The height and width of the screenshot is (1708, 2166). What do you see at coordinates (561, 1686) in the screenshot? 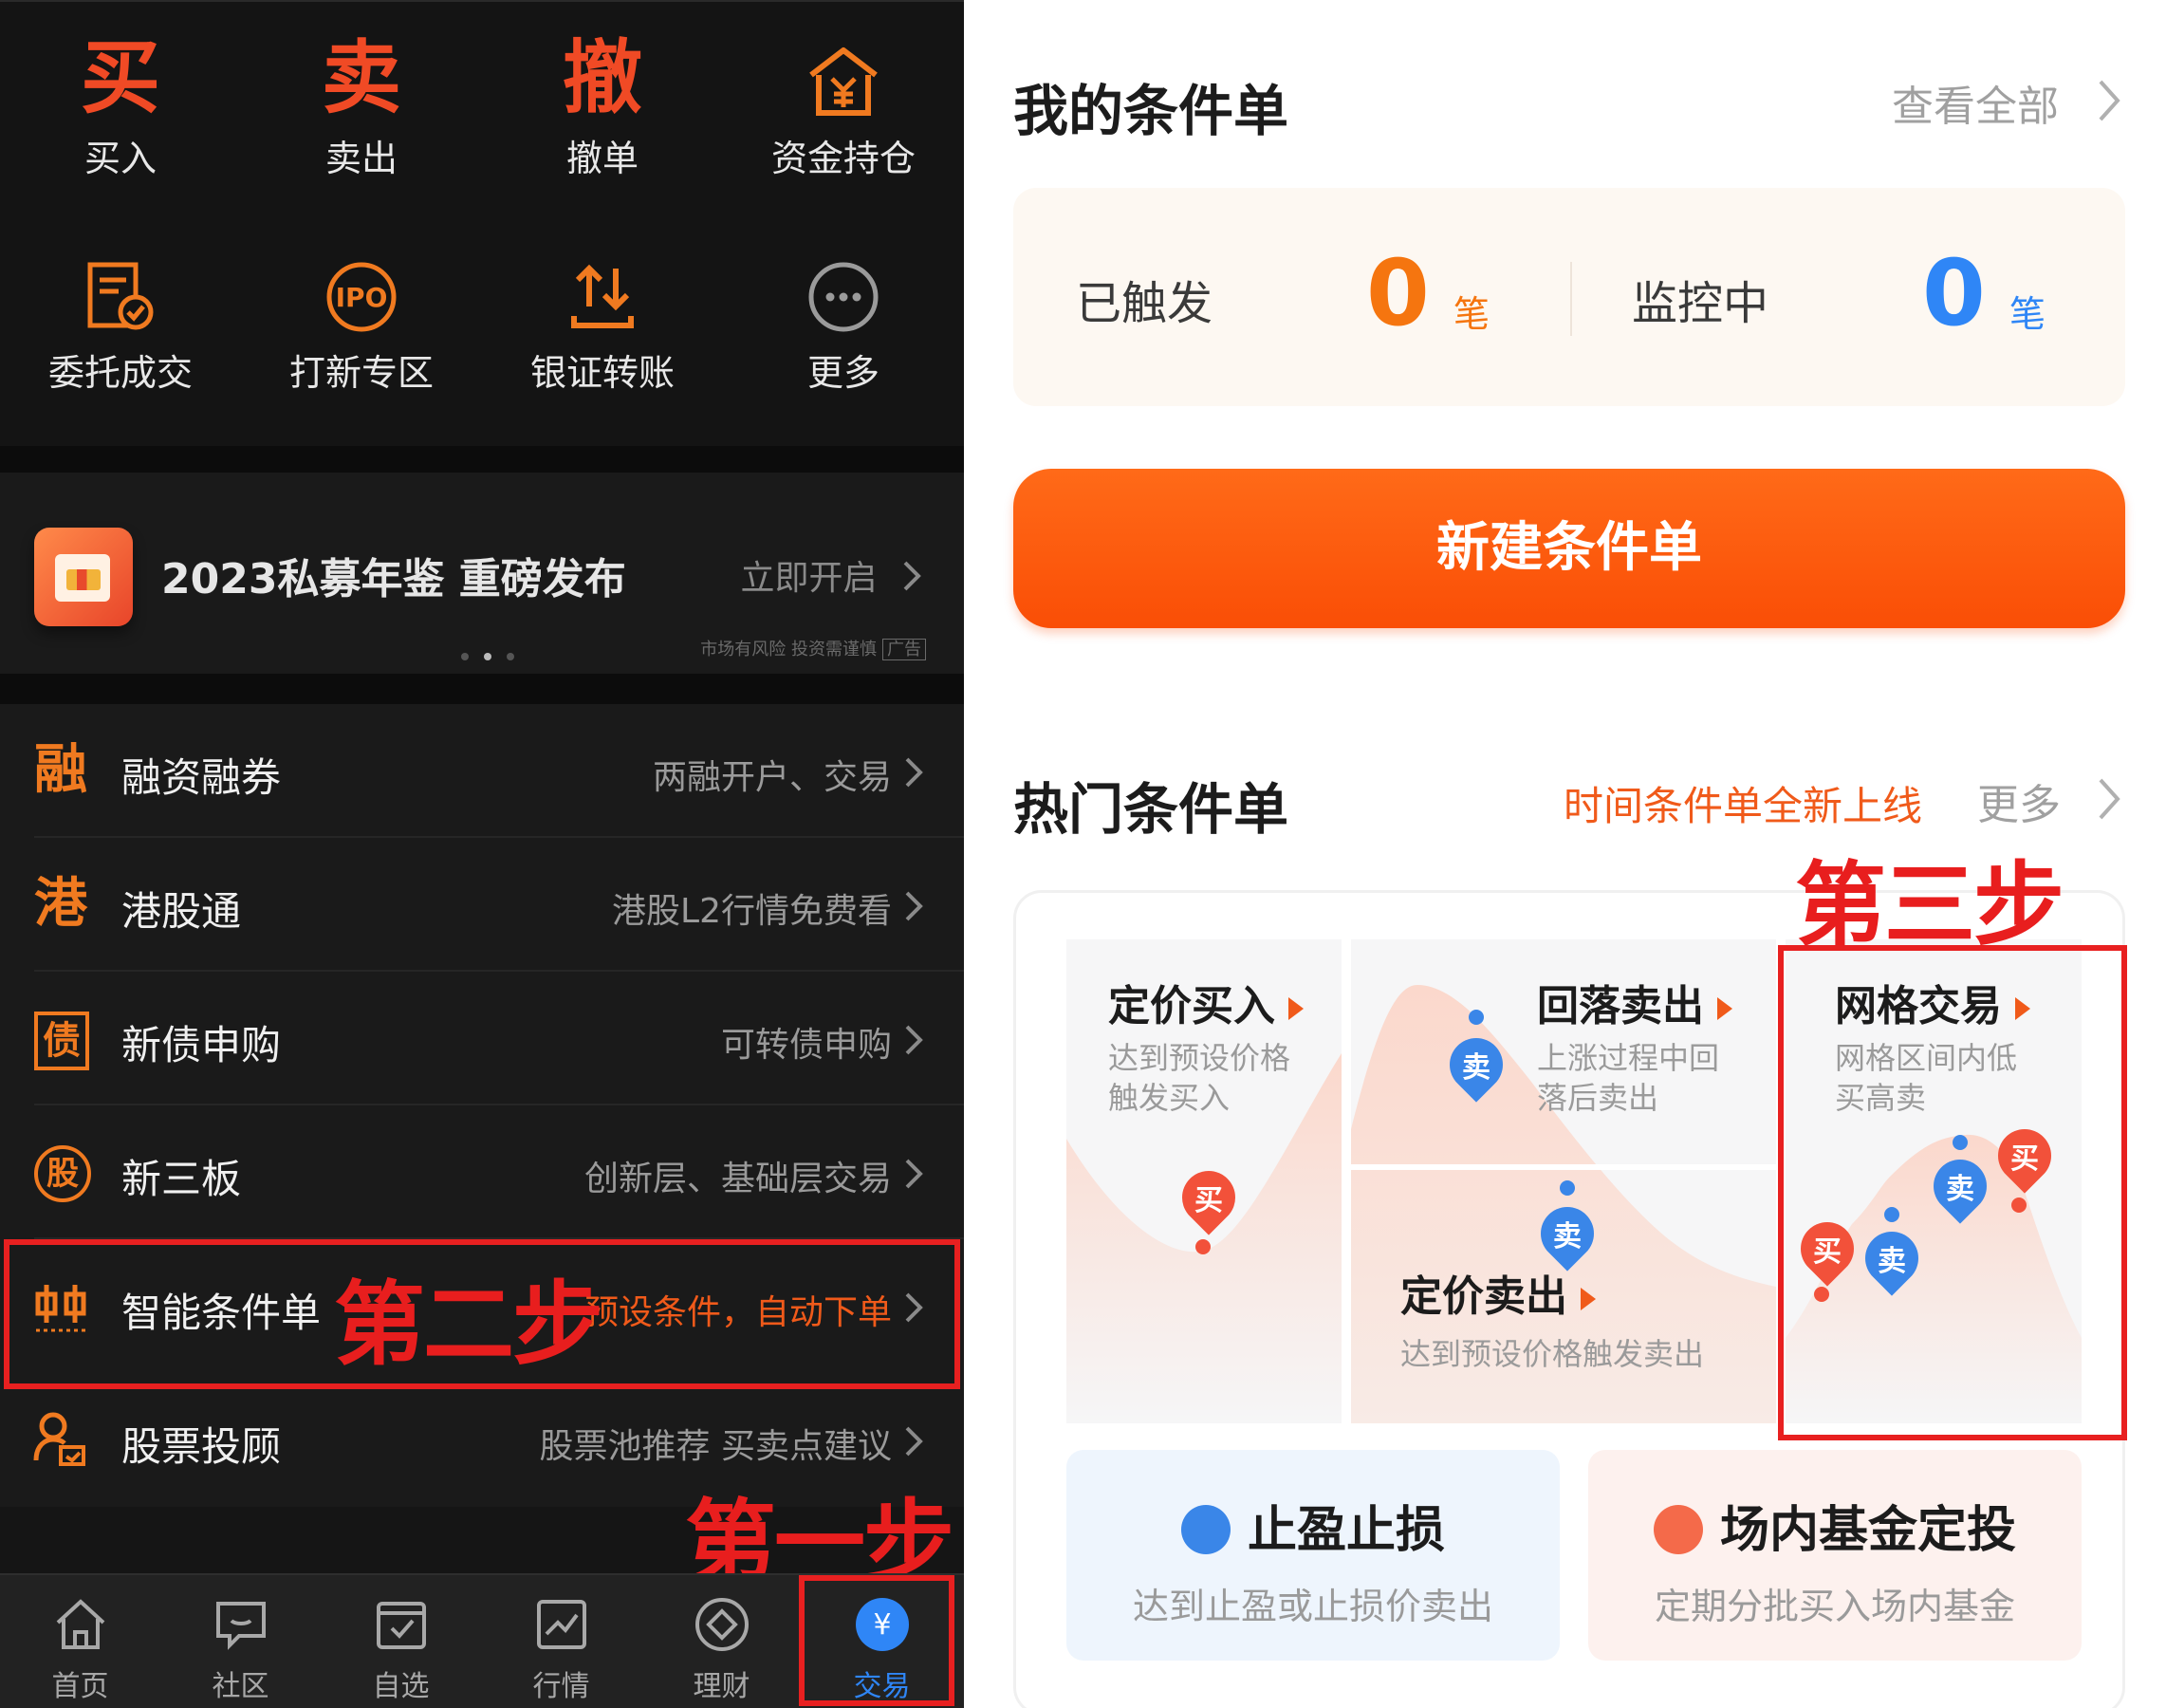
I see `nav-label: 行情` at bounding box center [561, 1686].